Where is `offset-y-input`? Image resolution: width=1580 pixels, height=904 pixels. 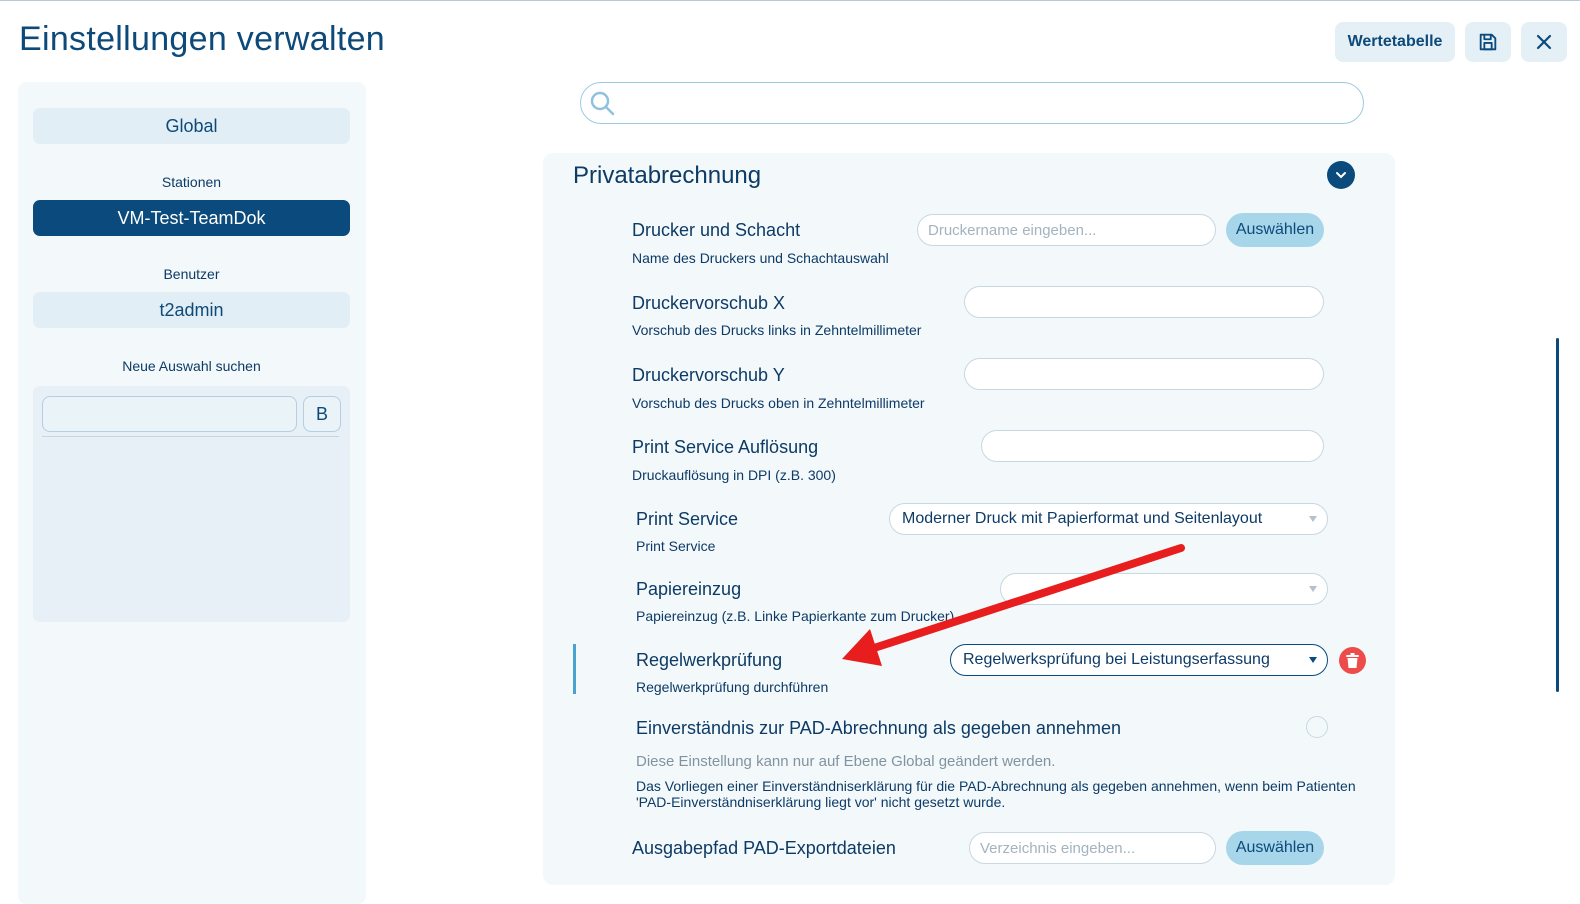
offset-y-input is located at coordinates (1144, 374).